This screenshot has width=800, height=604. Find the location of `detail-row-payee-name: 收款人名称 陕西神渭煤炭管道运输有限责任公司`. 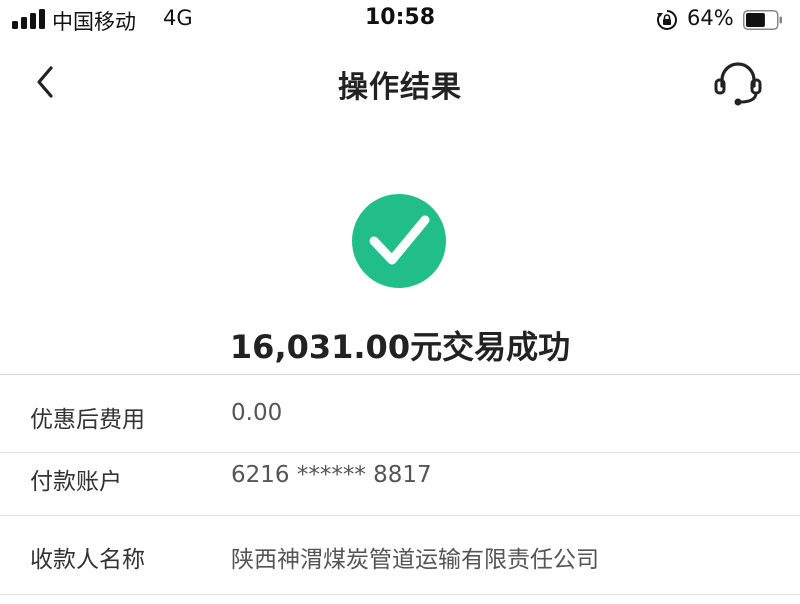

detail-row-payee-name: 收款人名称 陕西神渭煤炭管道运输有限责任公司 is located at coordinates (400, 555).